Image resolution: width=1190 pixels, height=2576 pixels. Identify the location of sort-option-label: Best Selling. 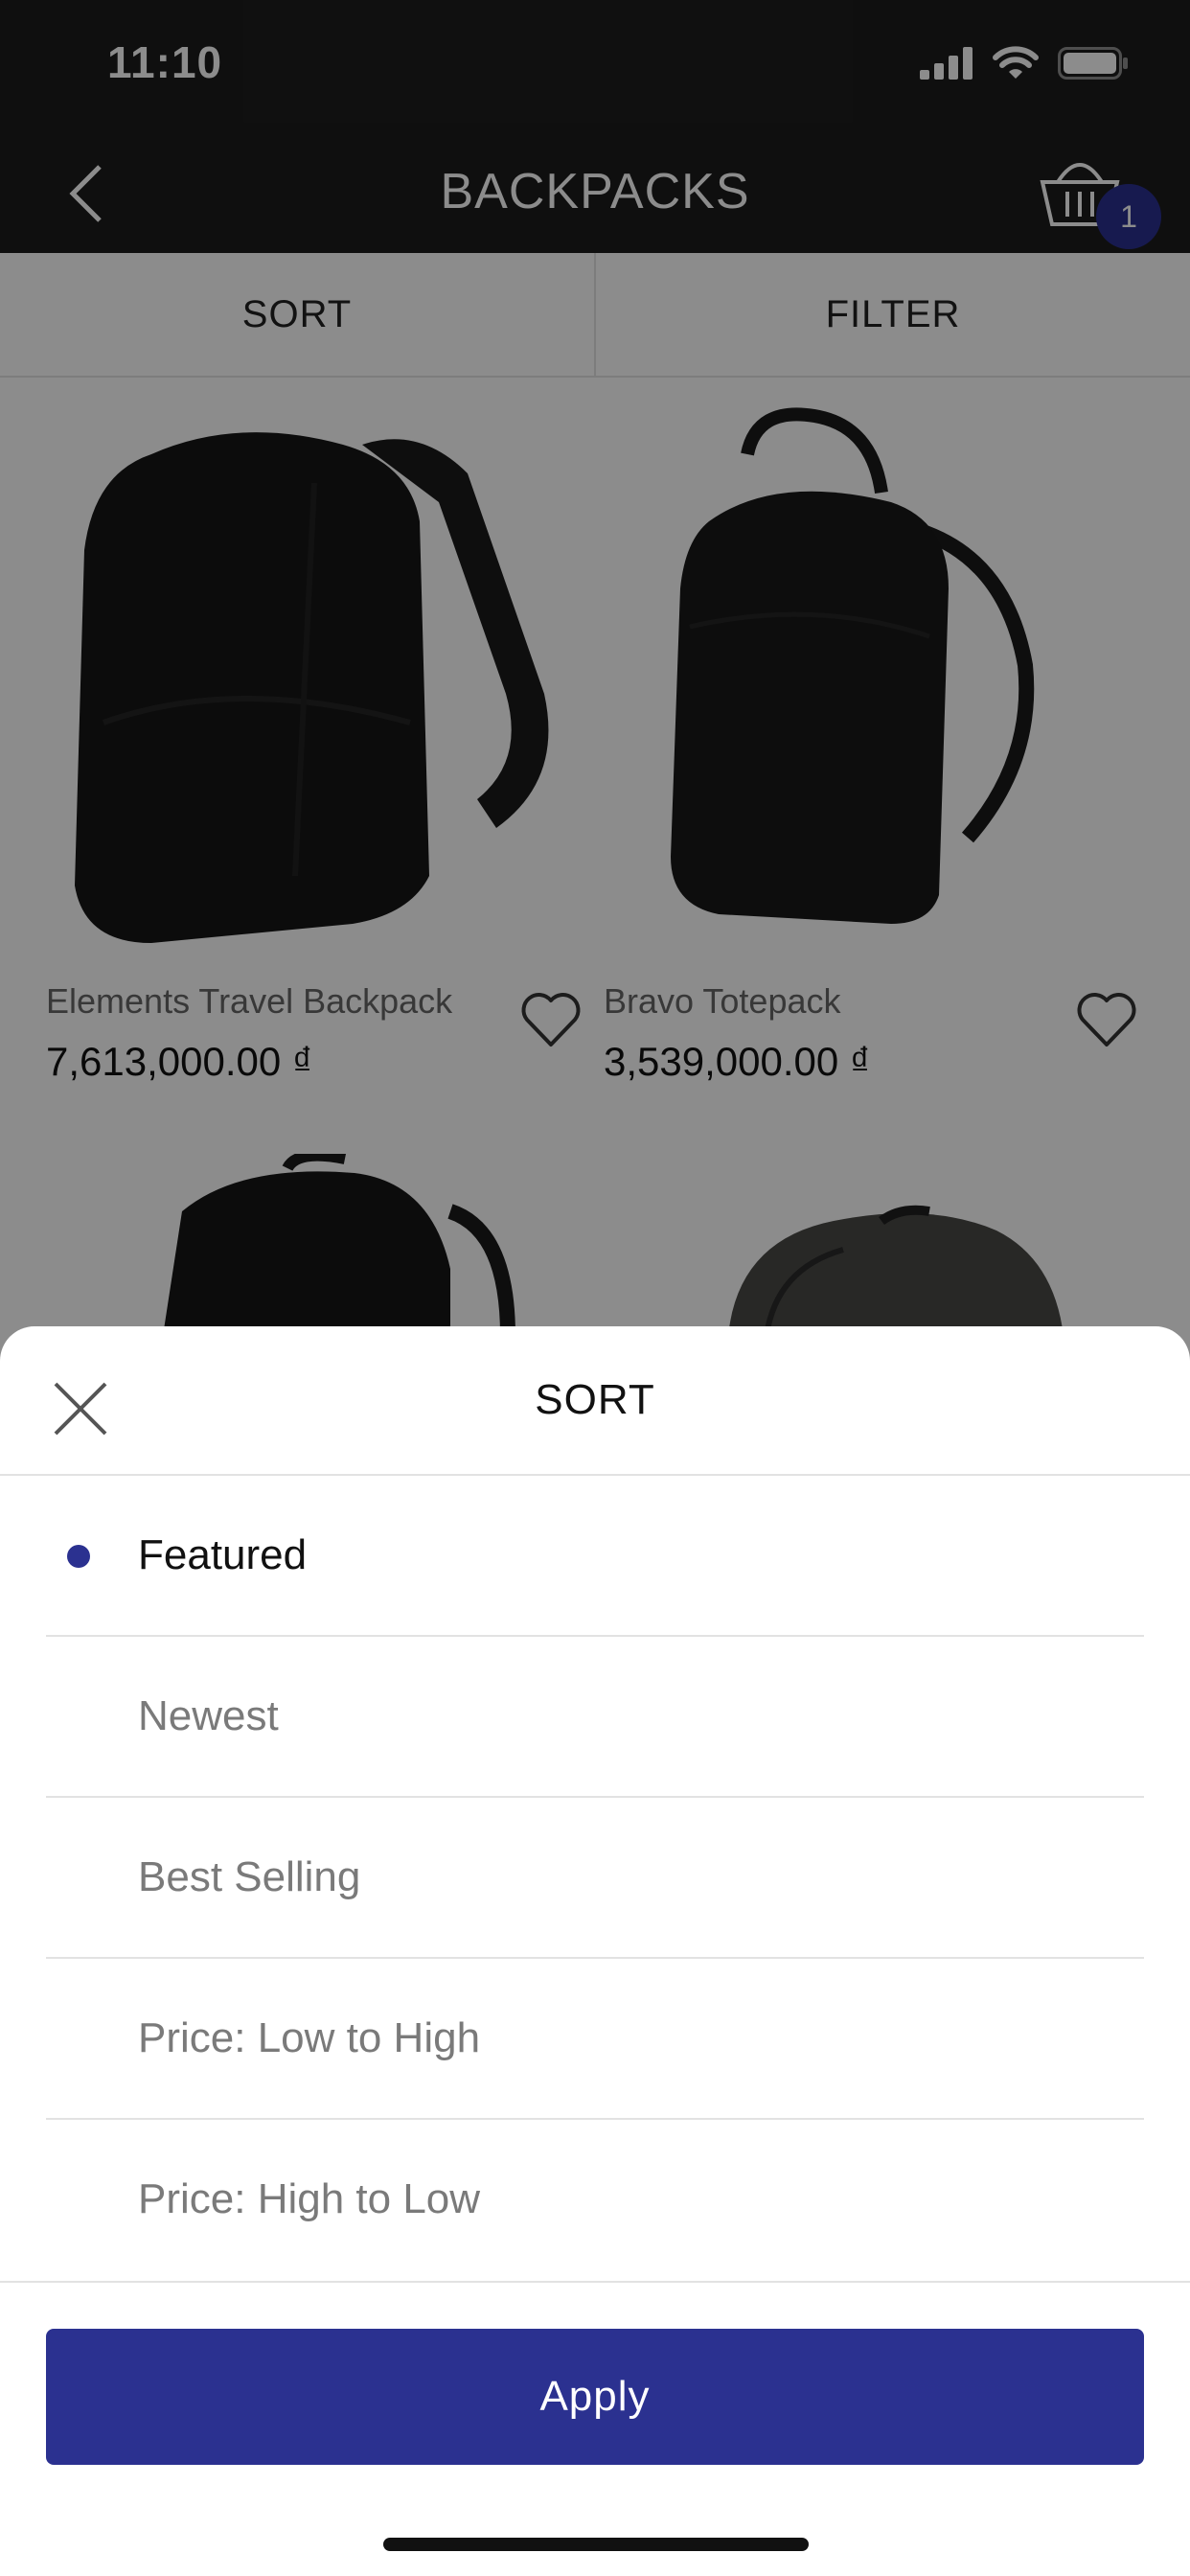
(250, 1876).